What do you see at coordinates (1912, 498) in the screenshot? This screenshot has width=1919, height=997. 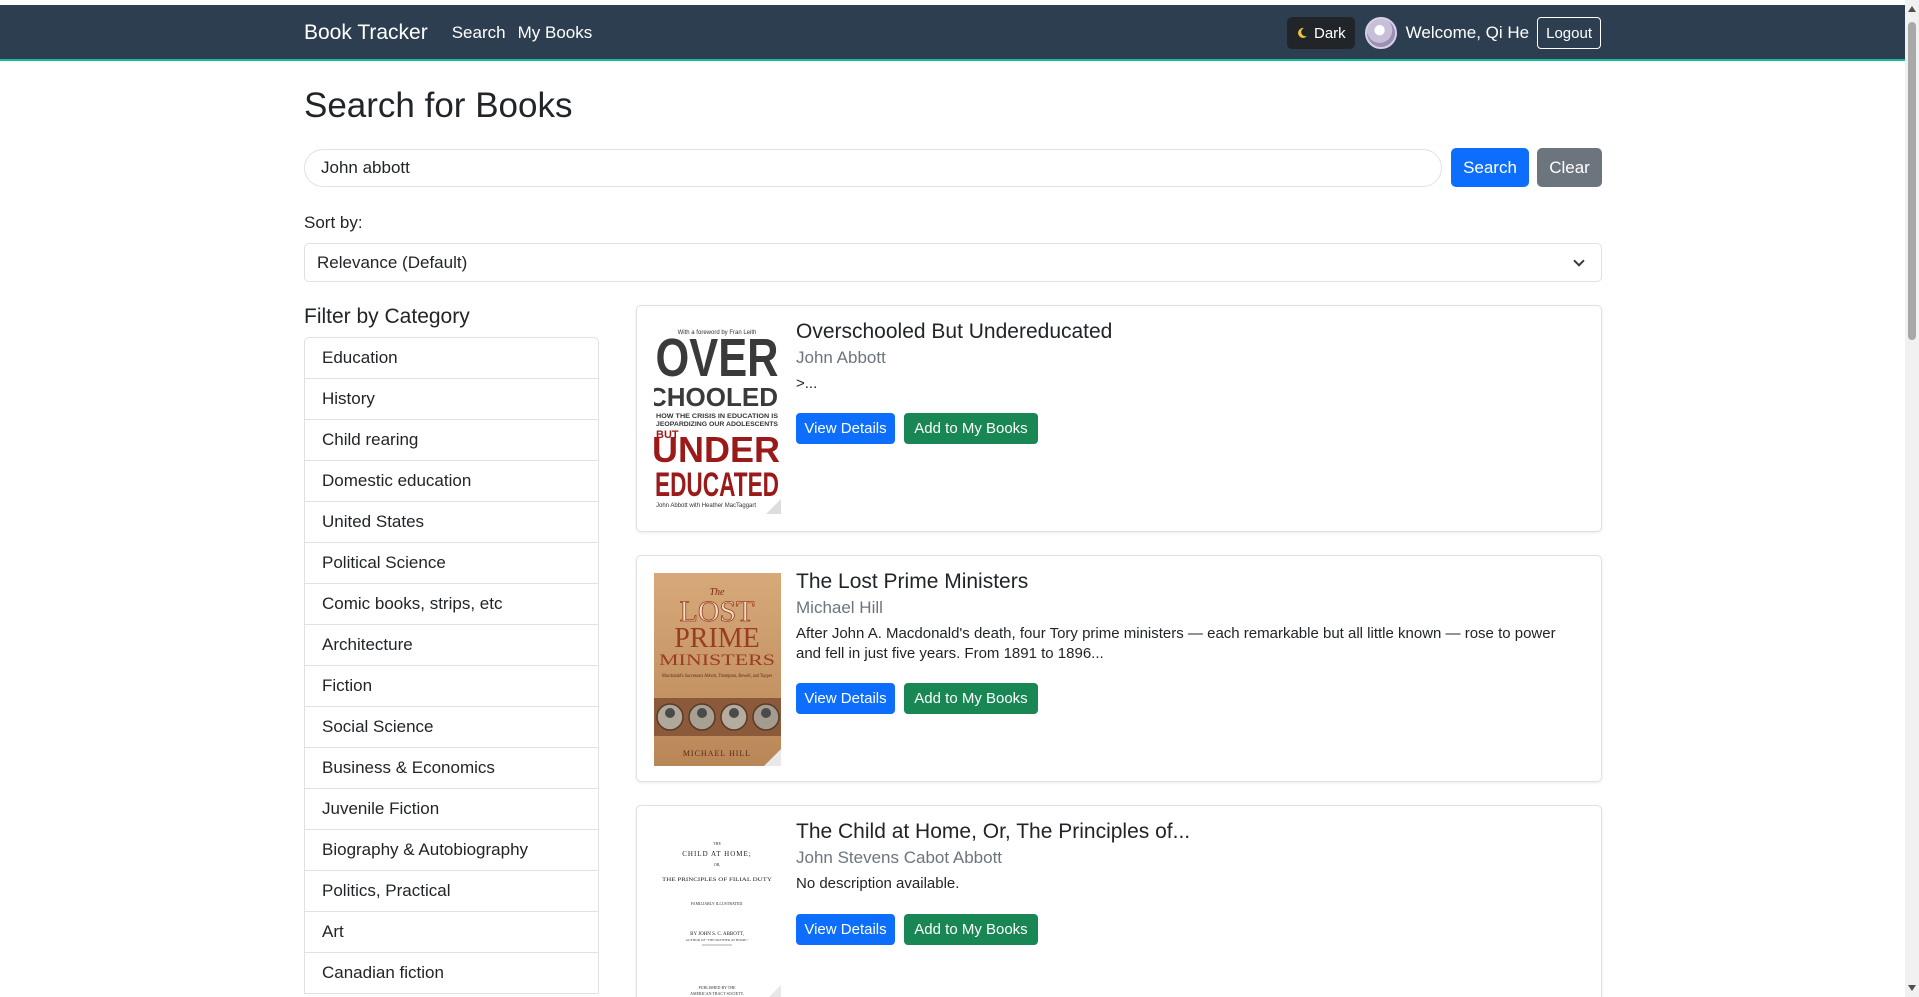 I see `scrollbar` at bounding box center [1912, 498].